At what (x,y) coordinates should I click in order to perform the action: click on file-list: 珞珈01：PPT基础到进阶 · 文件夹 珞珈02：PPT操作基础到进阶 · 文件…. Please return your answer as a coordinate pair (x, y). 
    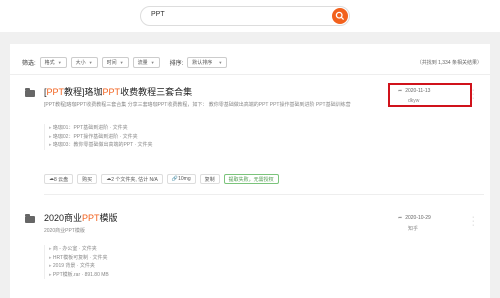
    Looking at the image, I should click on (98, 137).